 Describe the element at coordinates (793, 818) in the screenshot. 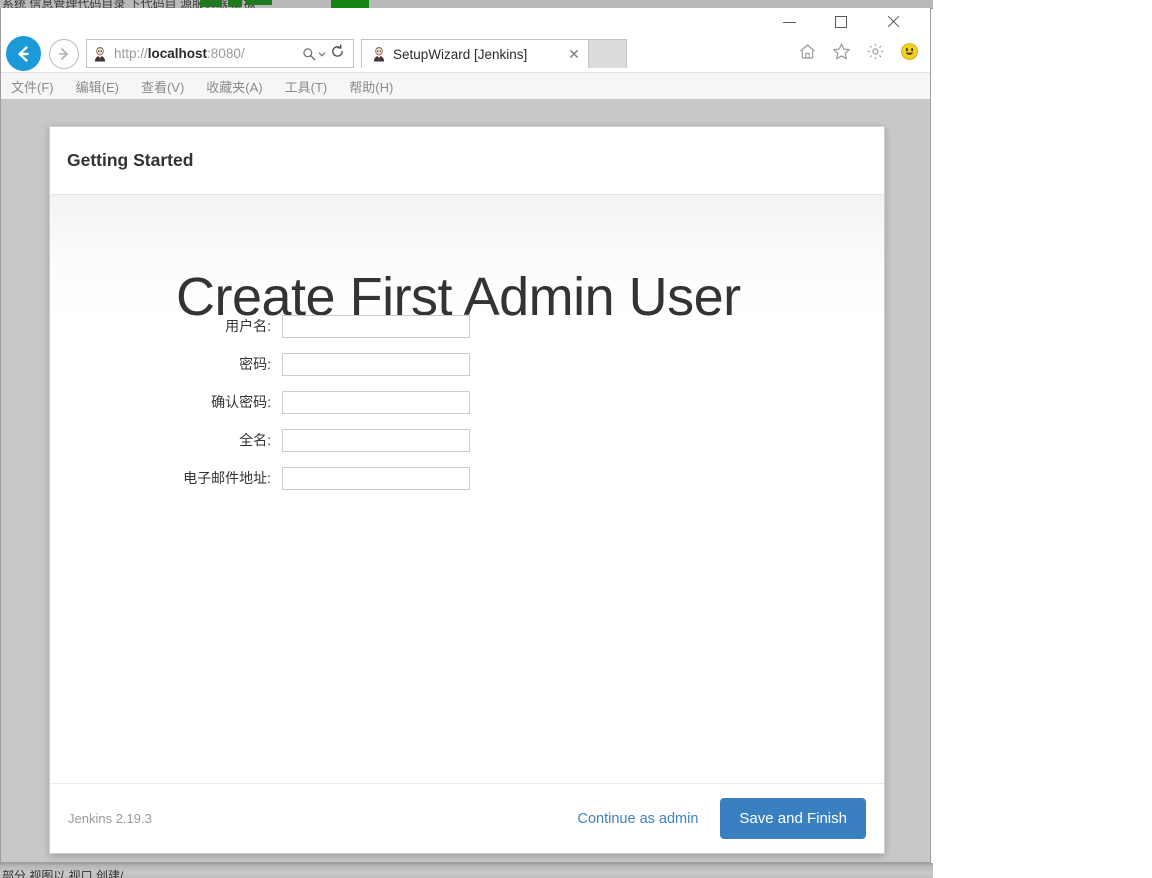

I see `save-and-finish-button: Save and Finish` at that location.